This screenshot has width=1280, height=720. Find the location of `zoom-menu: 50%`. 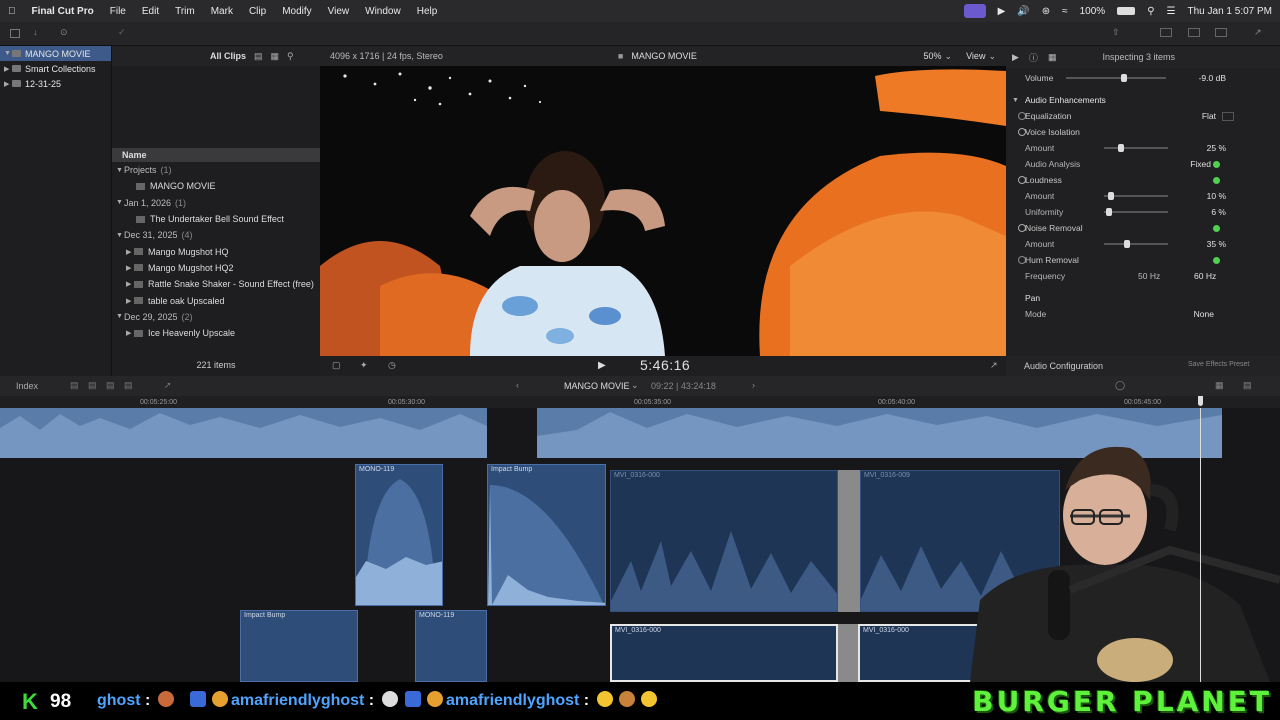

zoom-menu: 50% is located at coordinates (933, 56).